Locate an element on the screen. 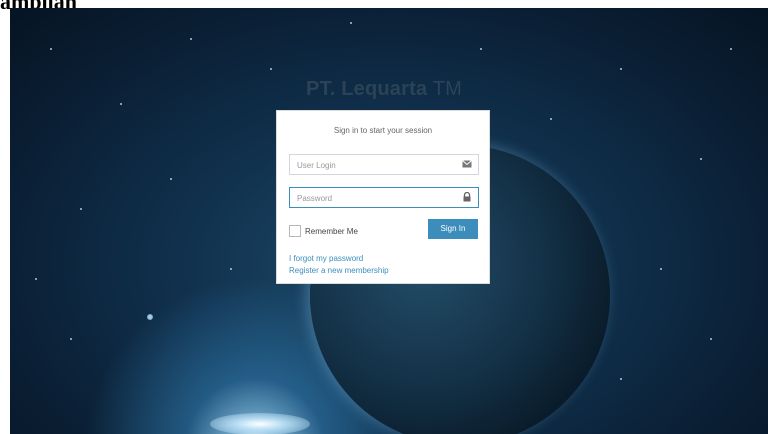 The width and height of the screenshot is (768, 434). remember-me-checkbox is located at coordinates (295, 231).